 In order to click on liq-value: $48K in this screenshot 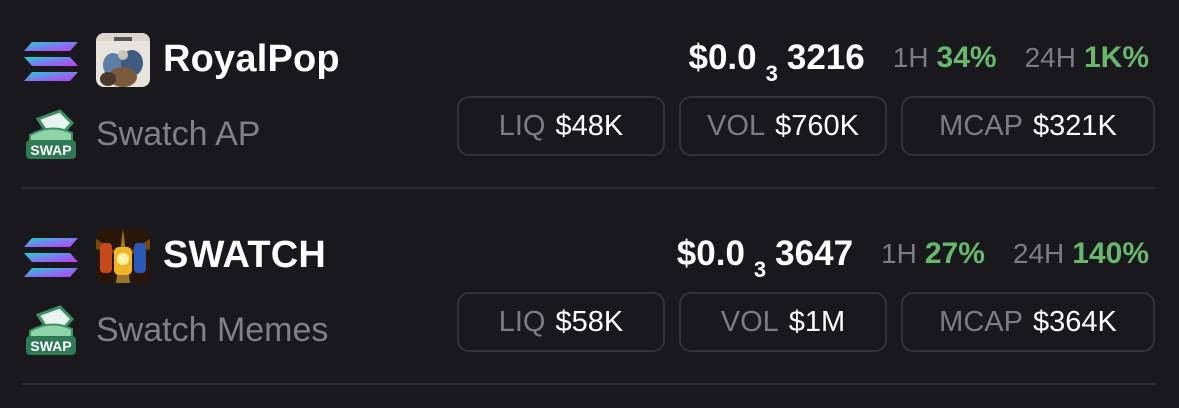, I will do `click(589, 125)`.